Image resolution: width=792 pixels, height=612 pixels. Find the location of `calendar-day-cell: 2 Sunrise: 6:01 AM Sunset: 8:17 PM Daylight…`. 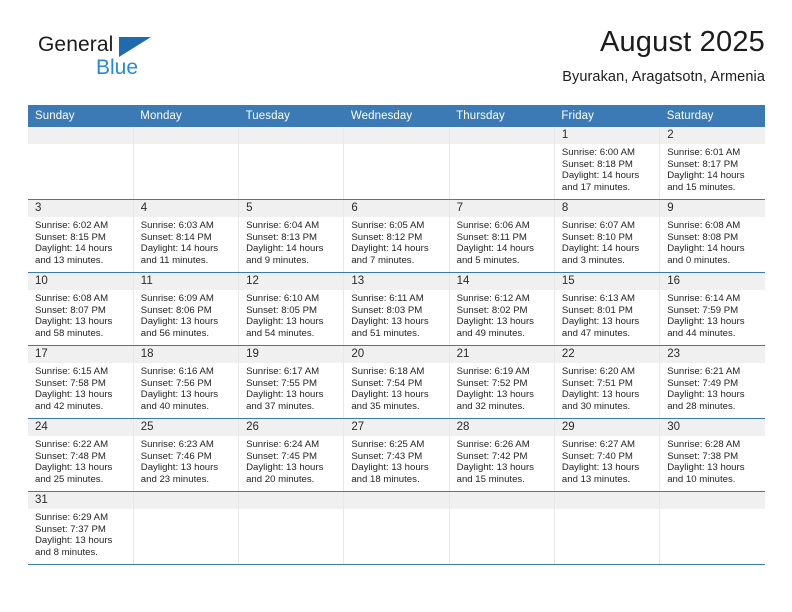

calendar-day-cell: 2 Sunrise: 6:01 AM Sunset: 8:17 PM Daylight… is located at coordinates (712, 163).